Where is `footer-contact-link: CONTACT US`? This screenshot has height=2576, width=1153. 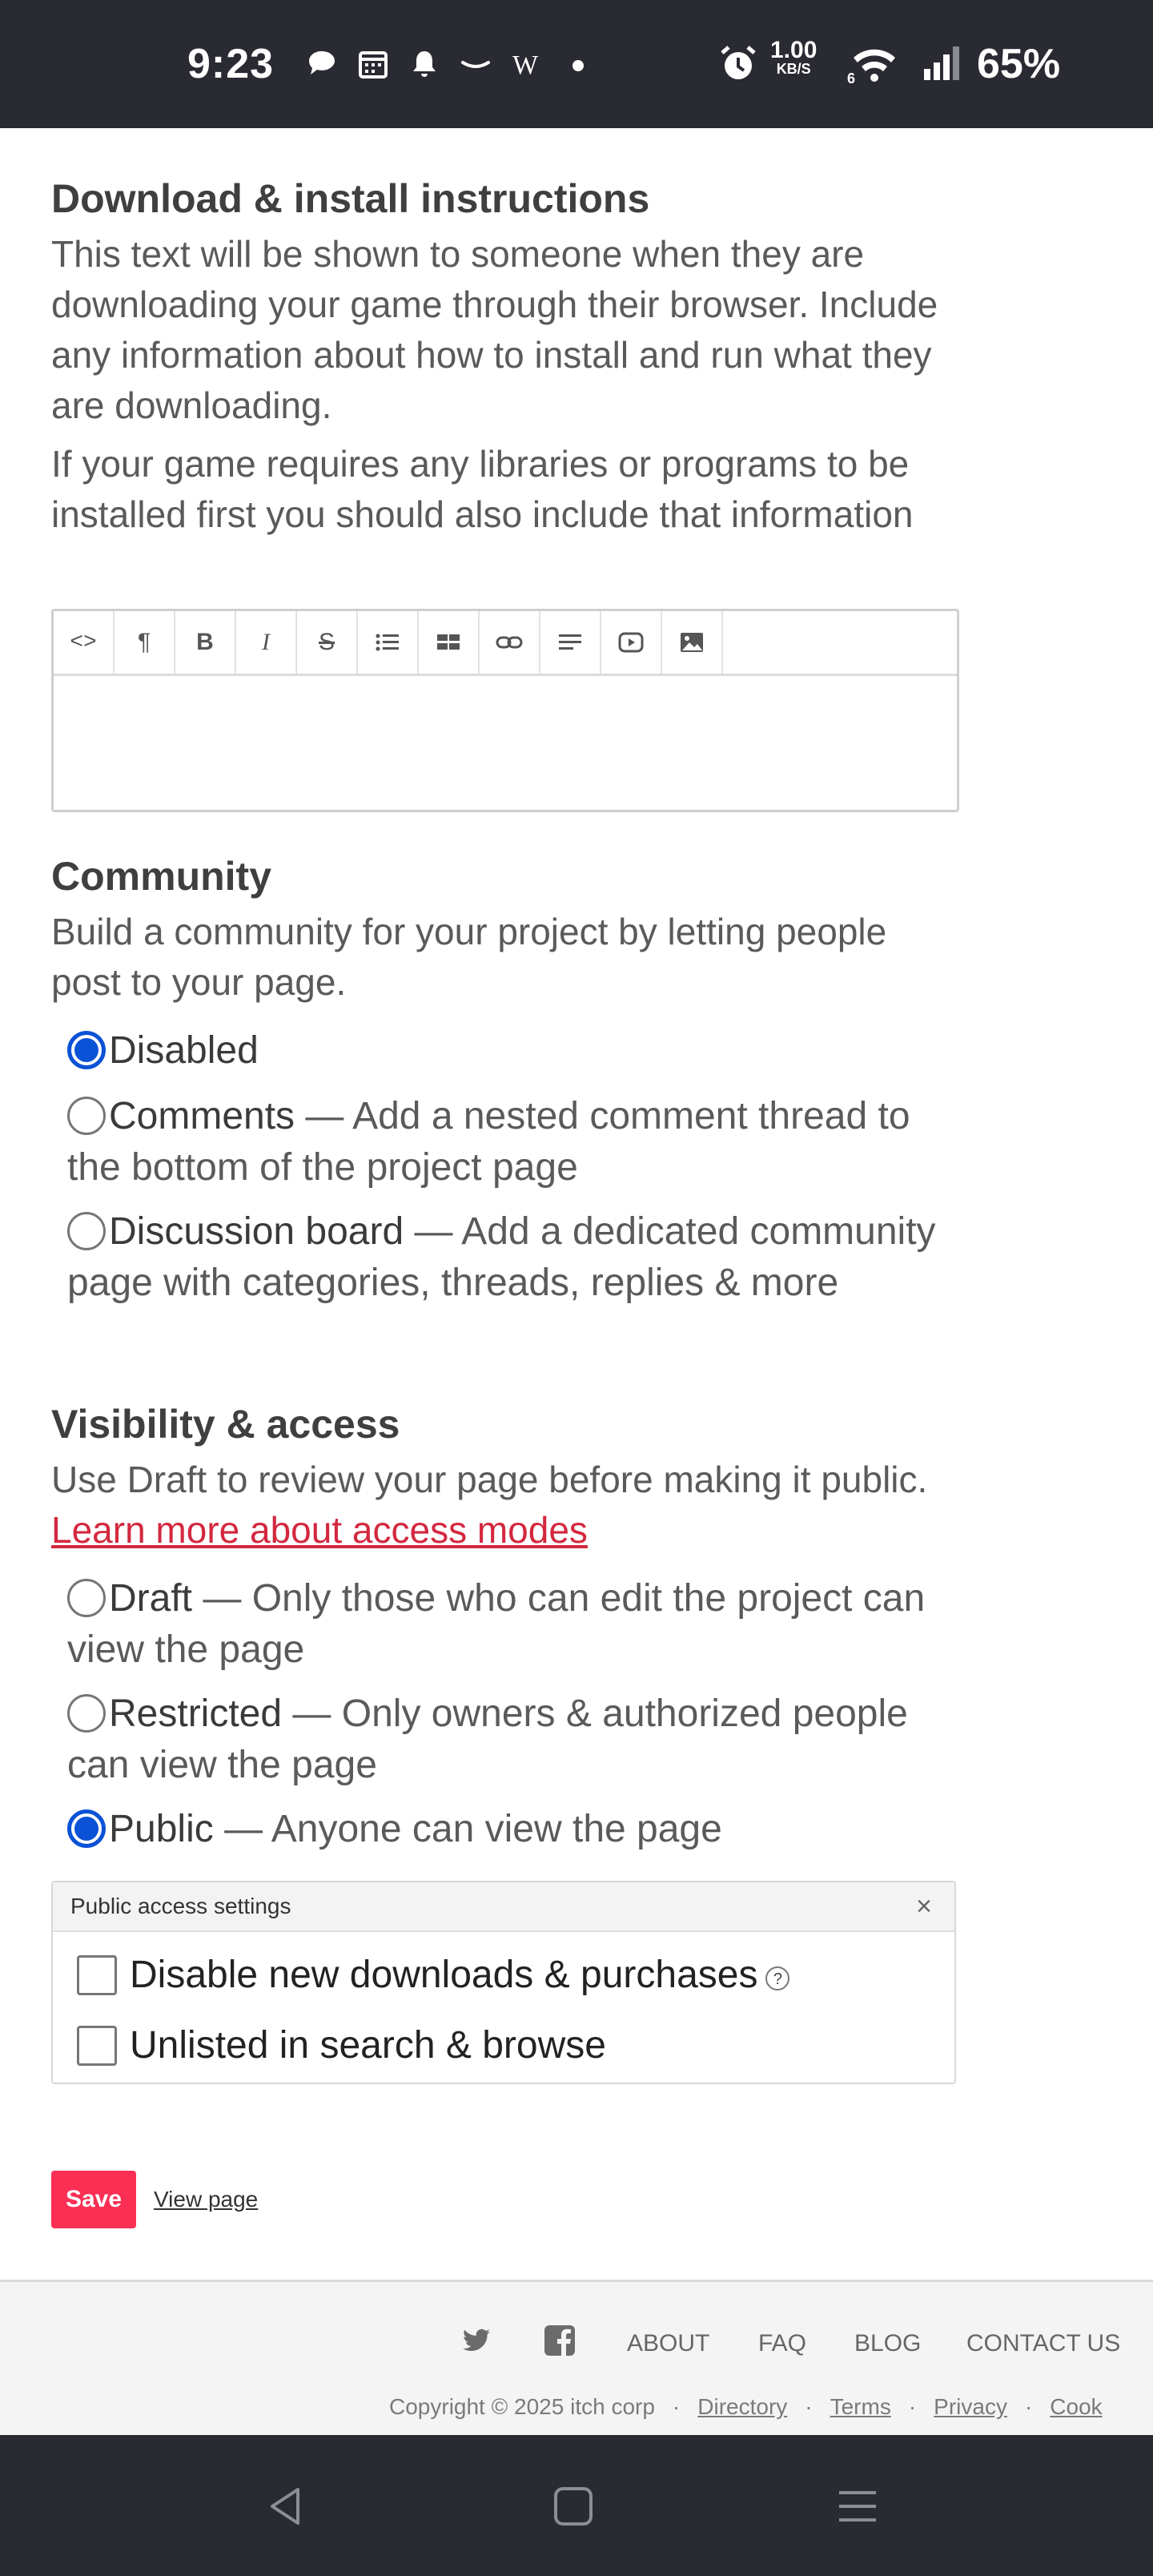 footer-contact-link: CONTACT US is located at coordinates (1043, 2344).